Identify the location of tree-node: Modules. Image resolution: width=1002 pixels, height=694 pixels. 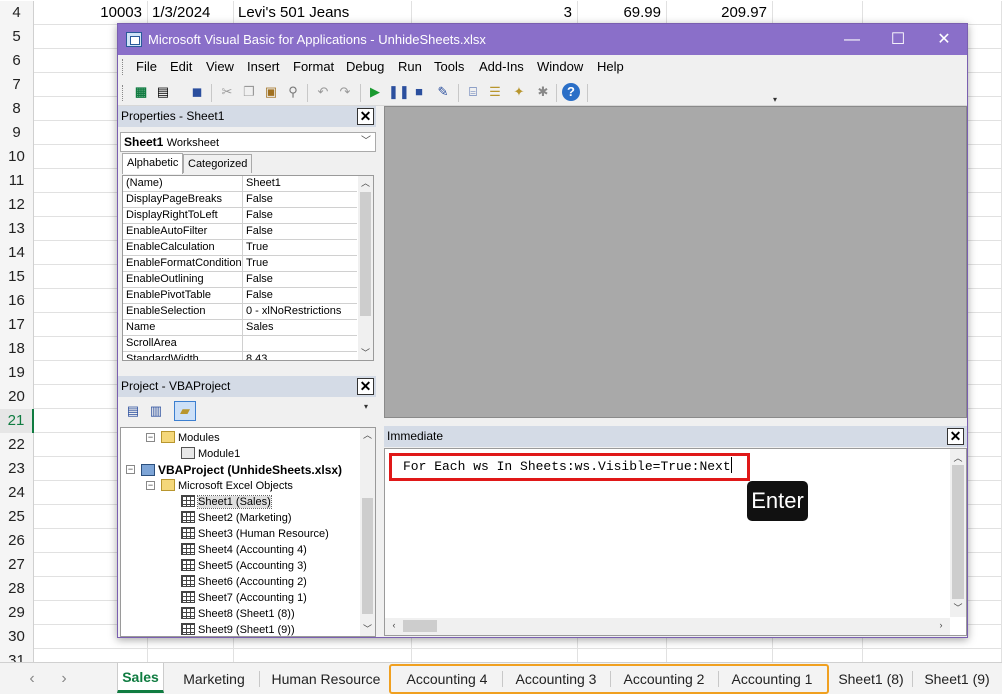
(190, 438).